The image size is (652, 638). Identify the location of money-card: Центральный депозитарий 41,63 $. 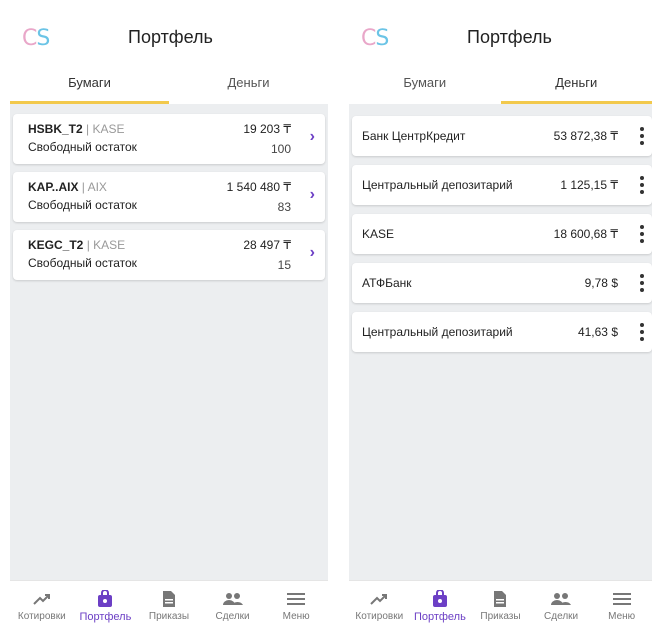
(502, 332).